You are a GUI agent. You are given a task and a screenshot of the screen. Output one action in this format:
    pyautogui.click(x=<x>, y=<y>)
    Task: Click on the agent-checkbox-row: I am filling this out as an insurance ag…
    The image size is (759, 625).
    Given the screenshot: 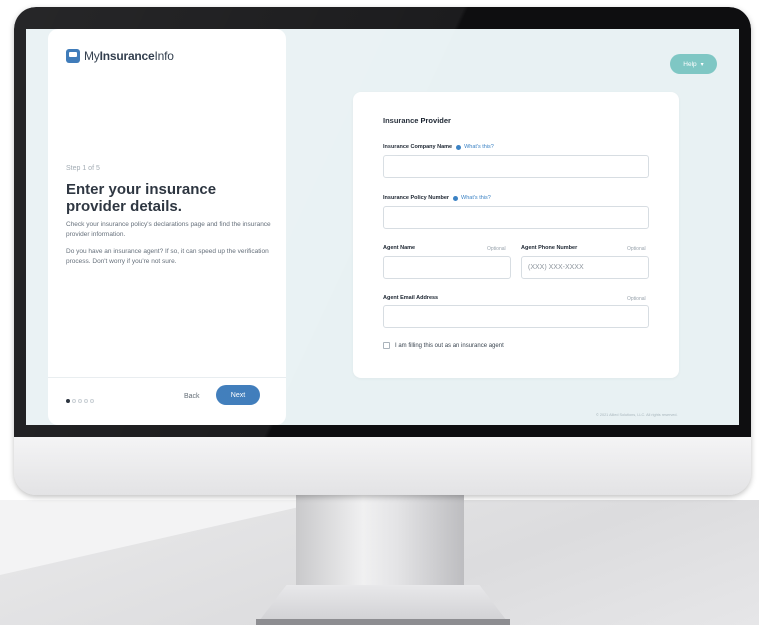 What is the action you would take?
    pyautogui.click(x=443, y=345)
    